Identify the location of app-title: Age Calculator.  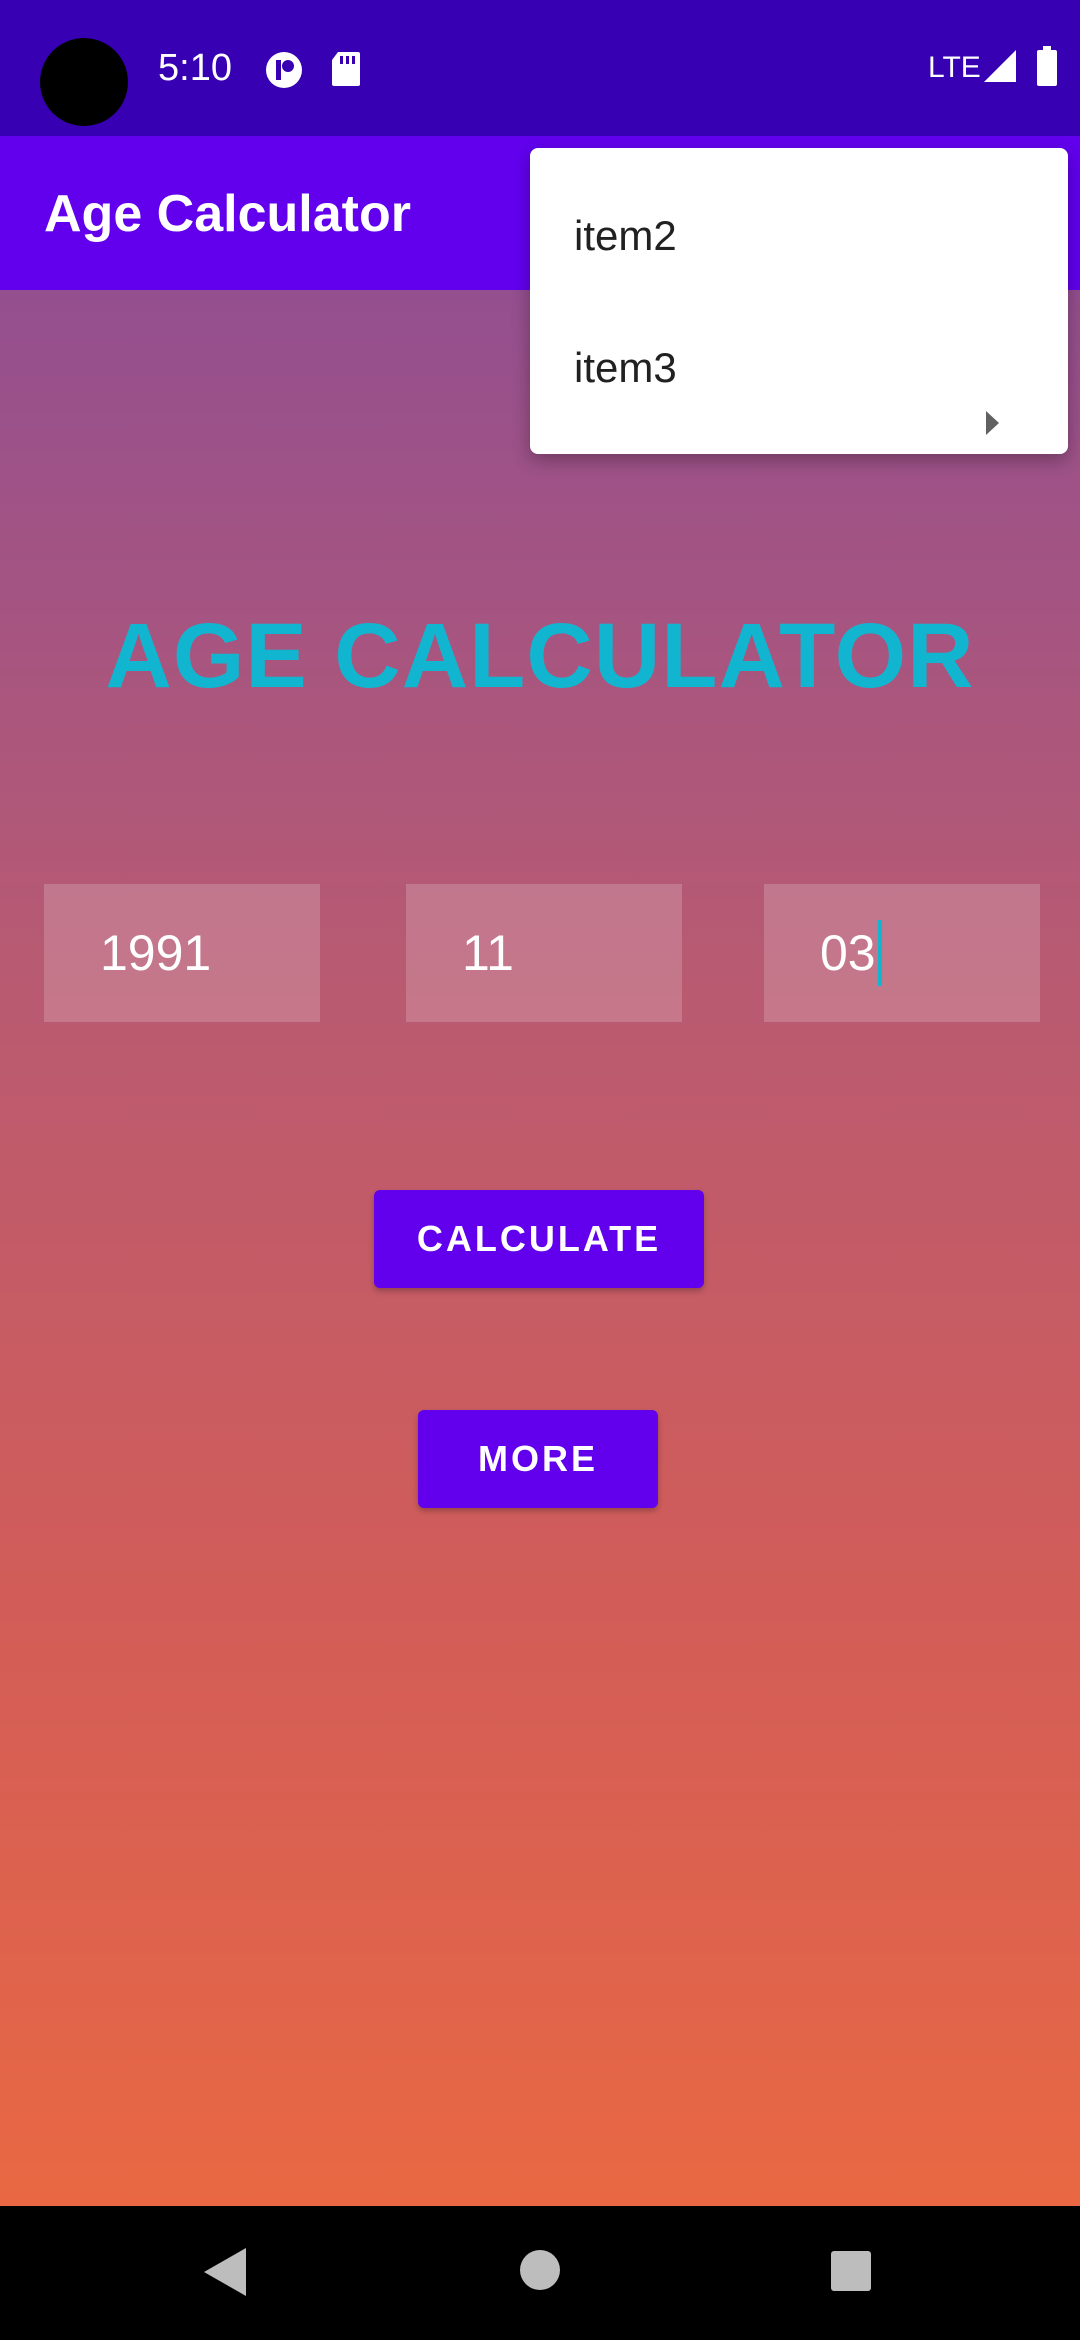
(227, 214).